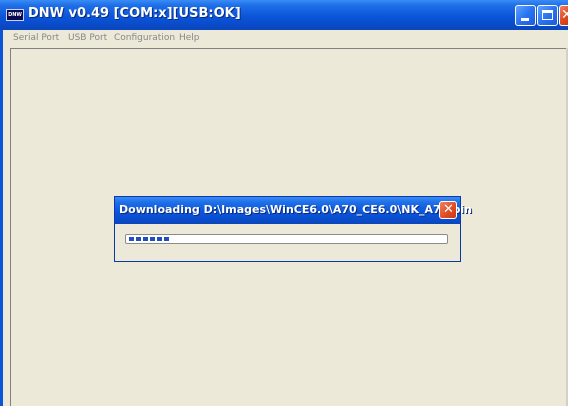  Describe the element at coordinates (144, 38) in the screenshot. I see `menu-configuration: Configuration` at that location.